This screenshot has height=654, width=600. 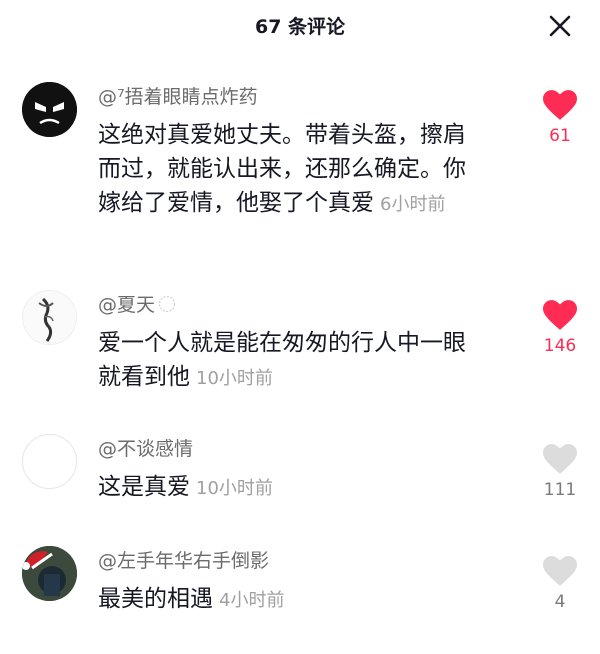 I want to click on santa-hat-avatar-icon, so click(x=49, y=573).